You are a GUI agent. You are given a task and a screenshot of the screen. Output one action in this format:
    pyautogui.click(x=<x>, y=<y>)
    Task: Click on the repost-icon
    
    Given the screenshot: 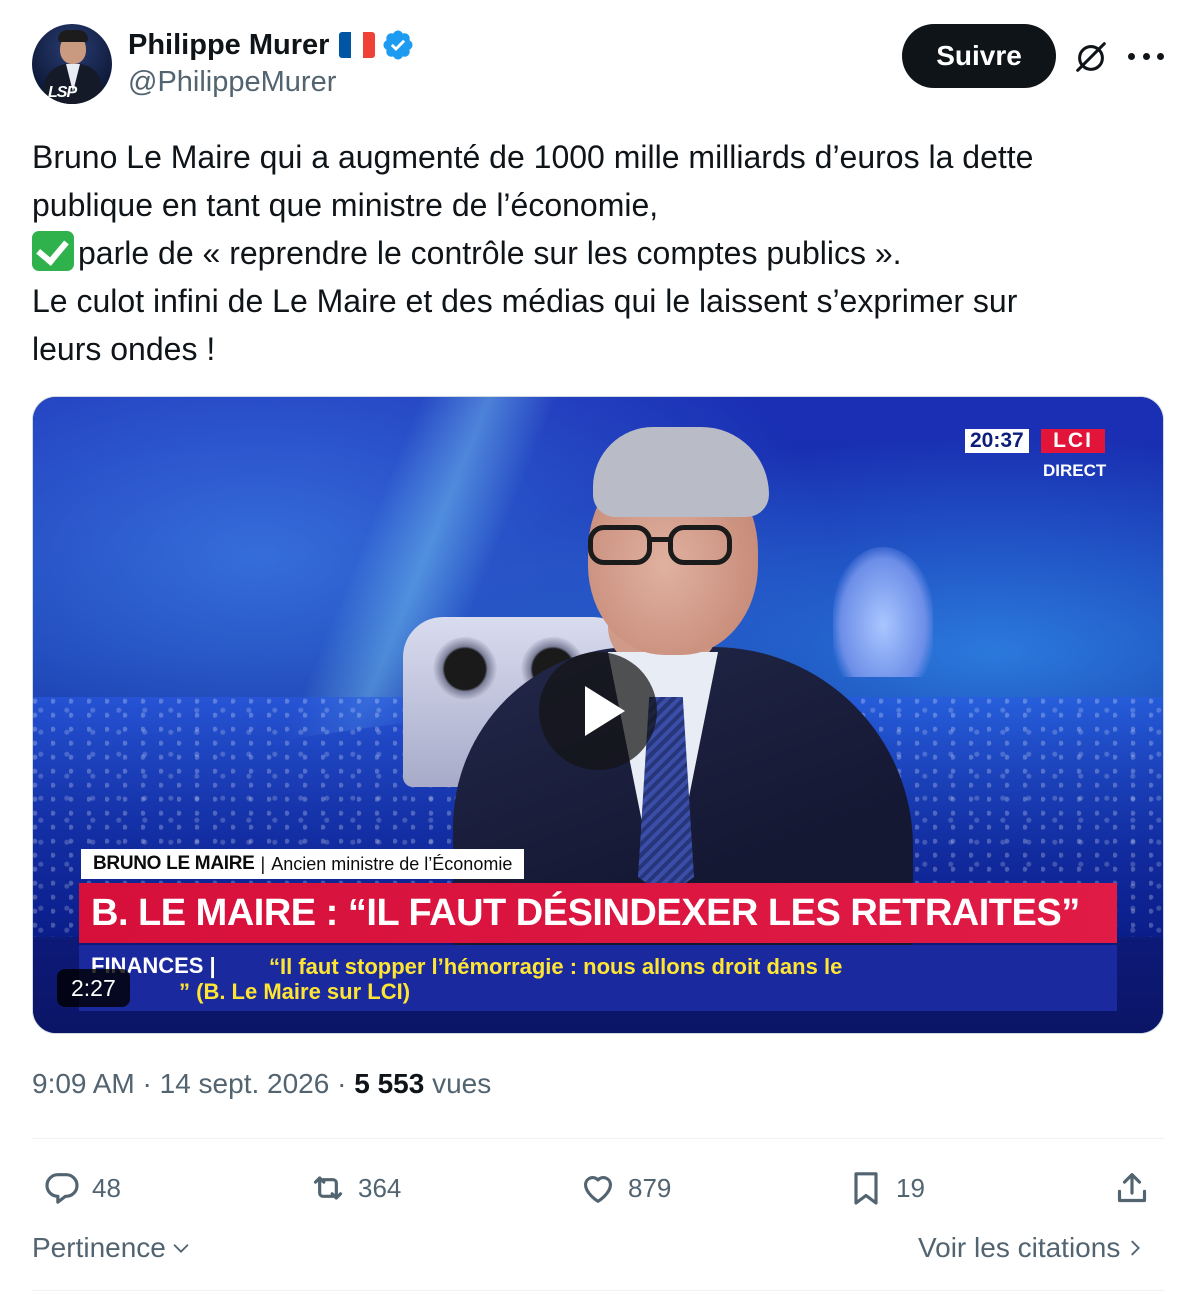 What is the action you would take?
    pyautogui.click(x=328, y=1188)
    